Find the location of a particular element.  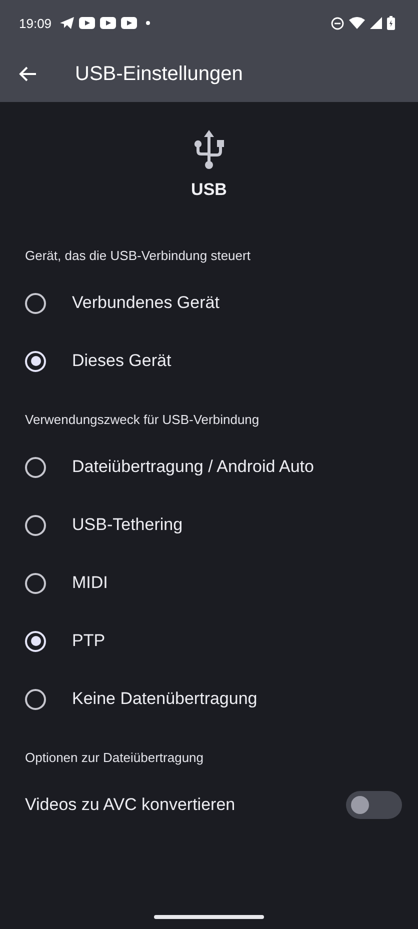

paper-plane-icon is located at coordinates (67, 23).